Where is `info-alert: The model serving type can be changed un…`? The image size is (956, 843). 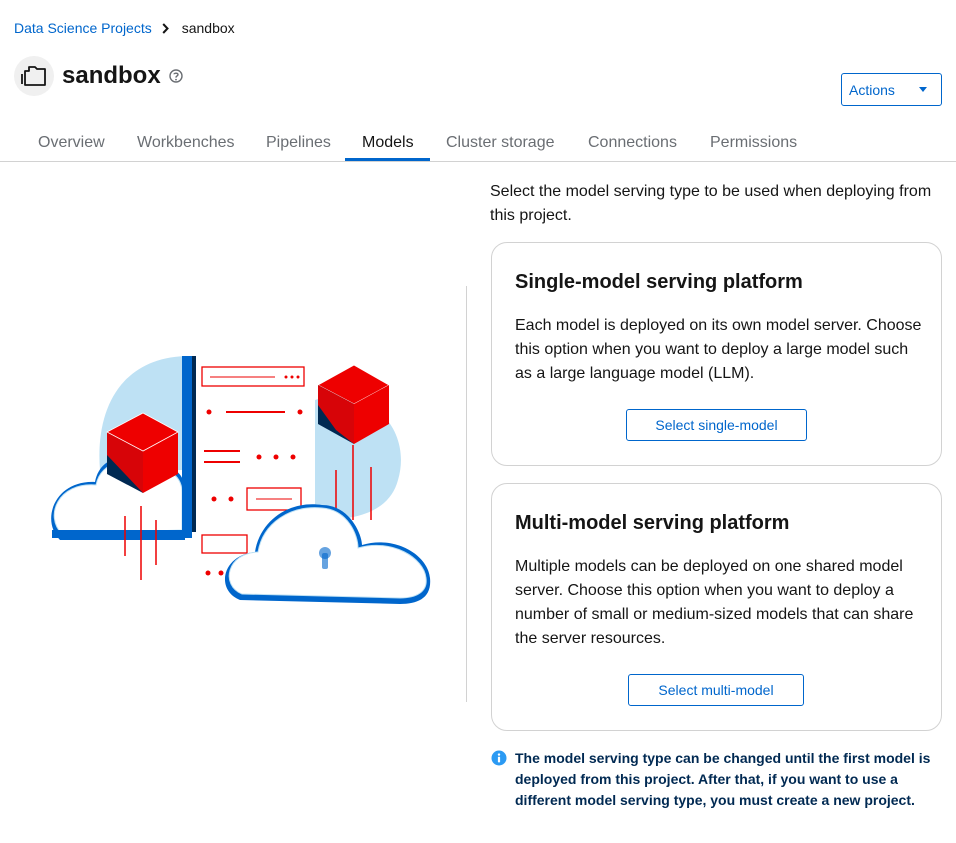
info-alert: The model serving type can be changed un… is located at coordinates (713, 779).